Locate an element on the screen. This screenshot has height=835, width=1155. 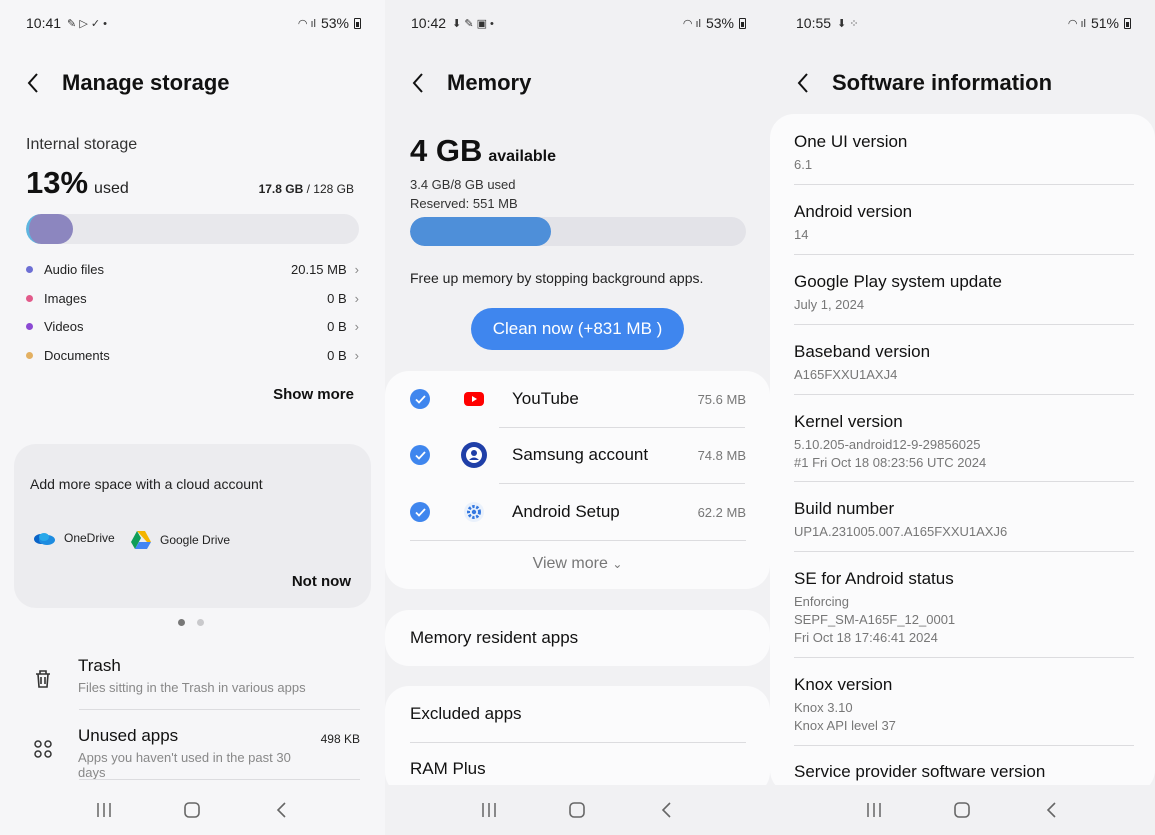
clean-now-button: Clean now (+831 MB ) is located at coordinates (577, 329).